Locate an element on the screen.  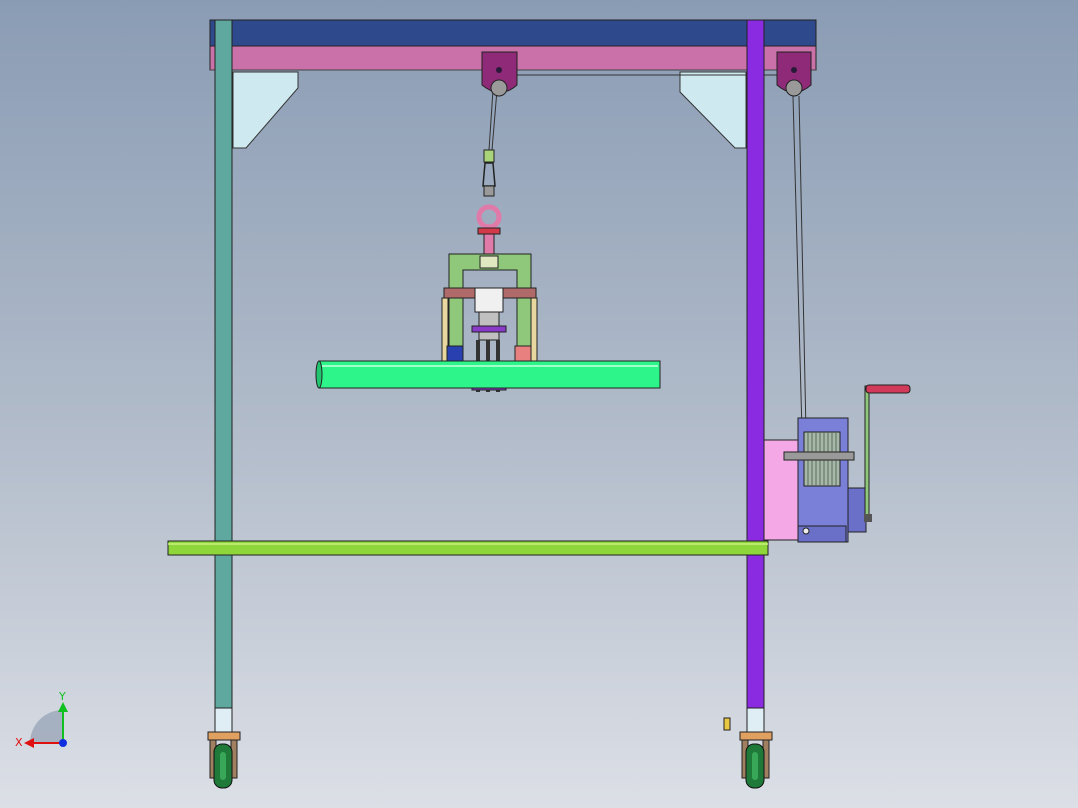
cross-rail is located at coordinates (468, 548).